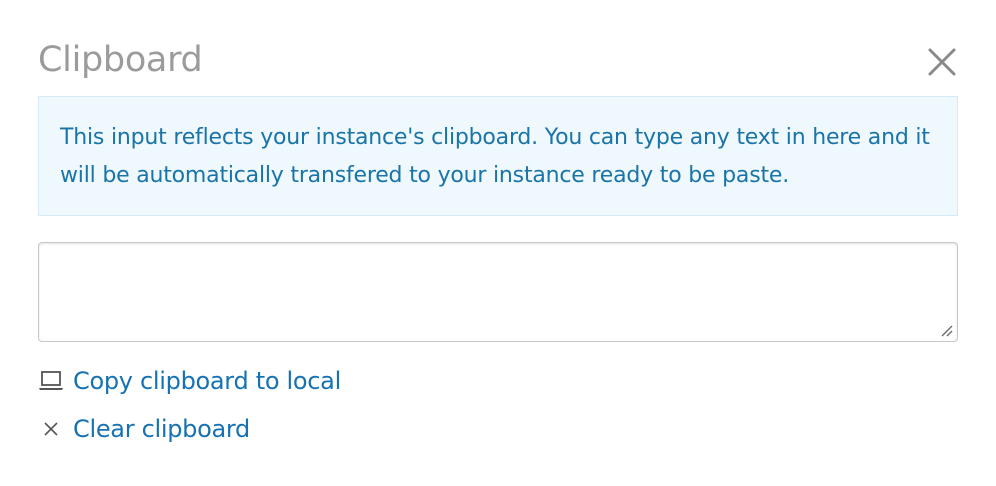 This screenshot has width=996, height=486. I want to click on copy-clipboard-to-local-link: Copy clipboard to local, so click(189, 381).